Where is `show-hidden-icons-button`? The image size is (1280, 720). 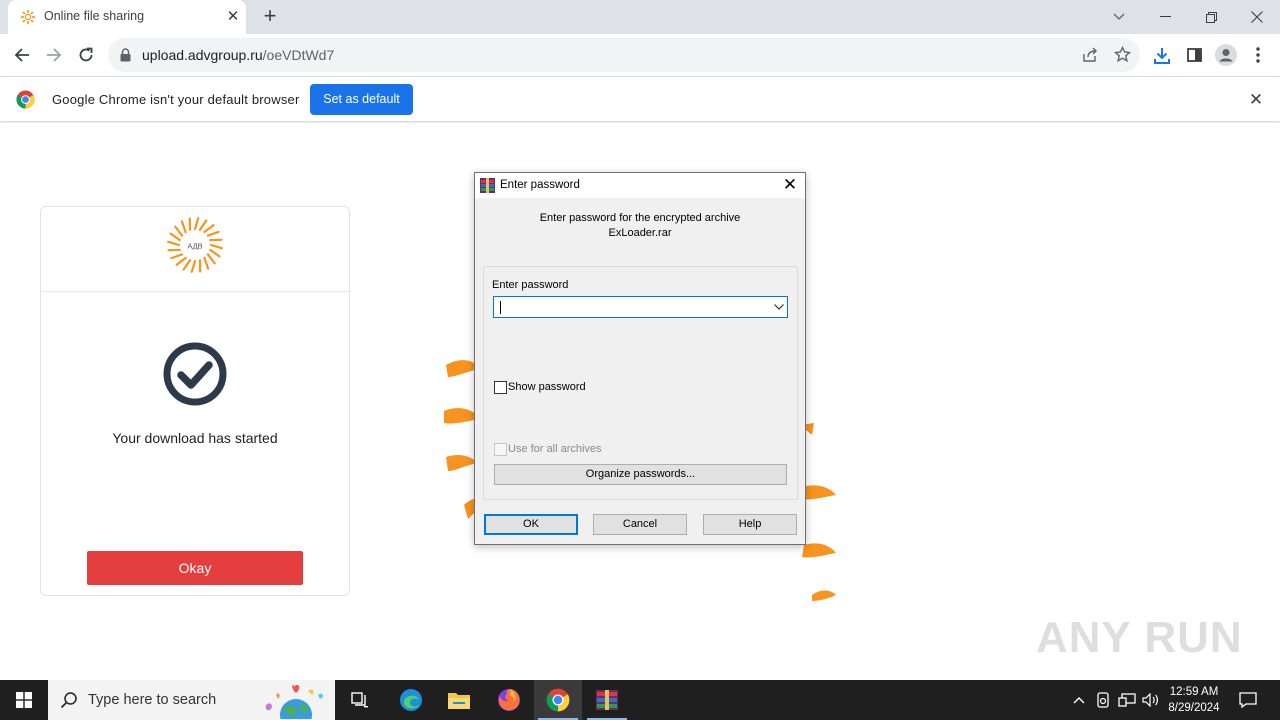
show-hidden-icons-button is located at coordinates (1079, 700).